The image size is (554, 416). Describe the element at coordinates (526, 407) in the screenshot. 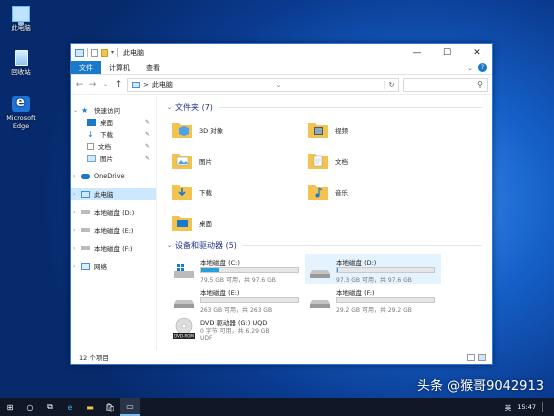

I see `clock: 15:47` at that location.